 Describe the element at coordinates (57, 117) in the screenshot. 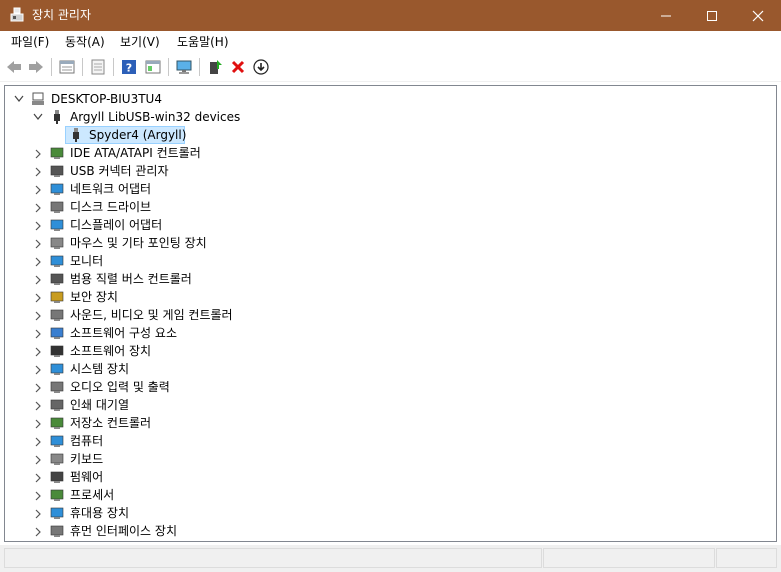

I see `usb-plug-icon` at that location.